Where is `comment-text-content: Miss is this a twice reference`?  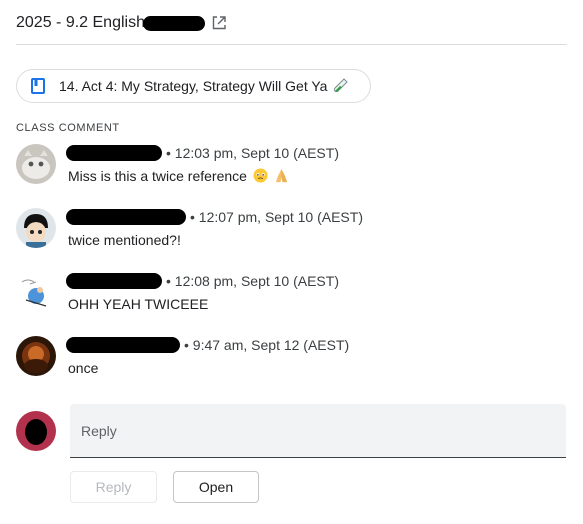
comment-text-content: Miss is this a twice reference is located at coordinates (157, 176).